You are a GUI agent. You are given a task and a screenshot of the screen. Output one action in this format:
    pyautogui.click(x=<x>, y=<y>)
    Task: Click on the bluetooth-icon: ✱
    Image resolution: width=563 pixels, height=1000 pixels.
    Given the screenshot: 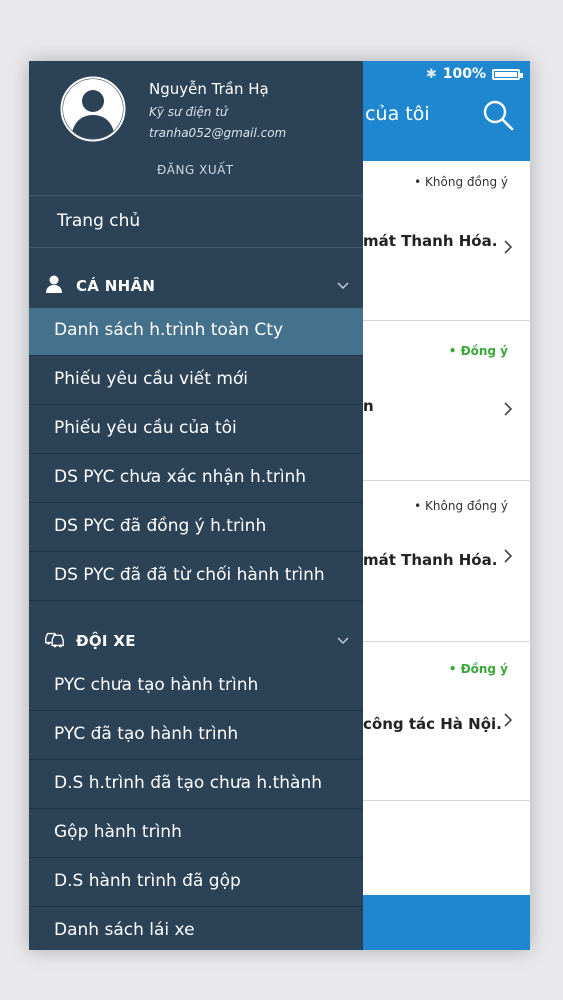 What is the action you would take?
    pyautogui.click(x=431, y=74)
    